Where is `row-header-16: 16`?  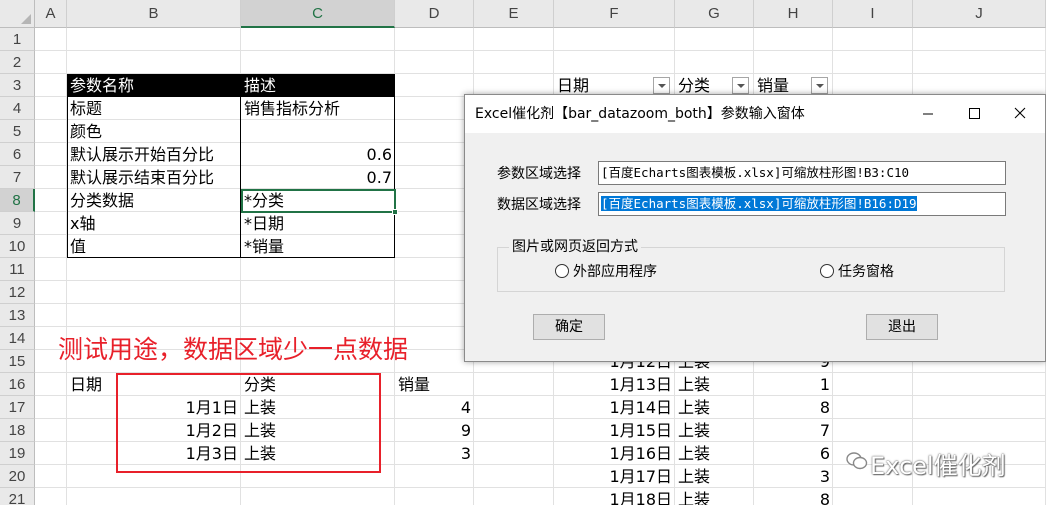 row-header-16: 16 is located at coordinates (17, 384).